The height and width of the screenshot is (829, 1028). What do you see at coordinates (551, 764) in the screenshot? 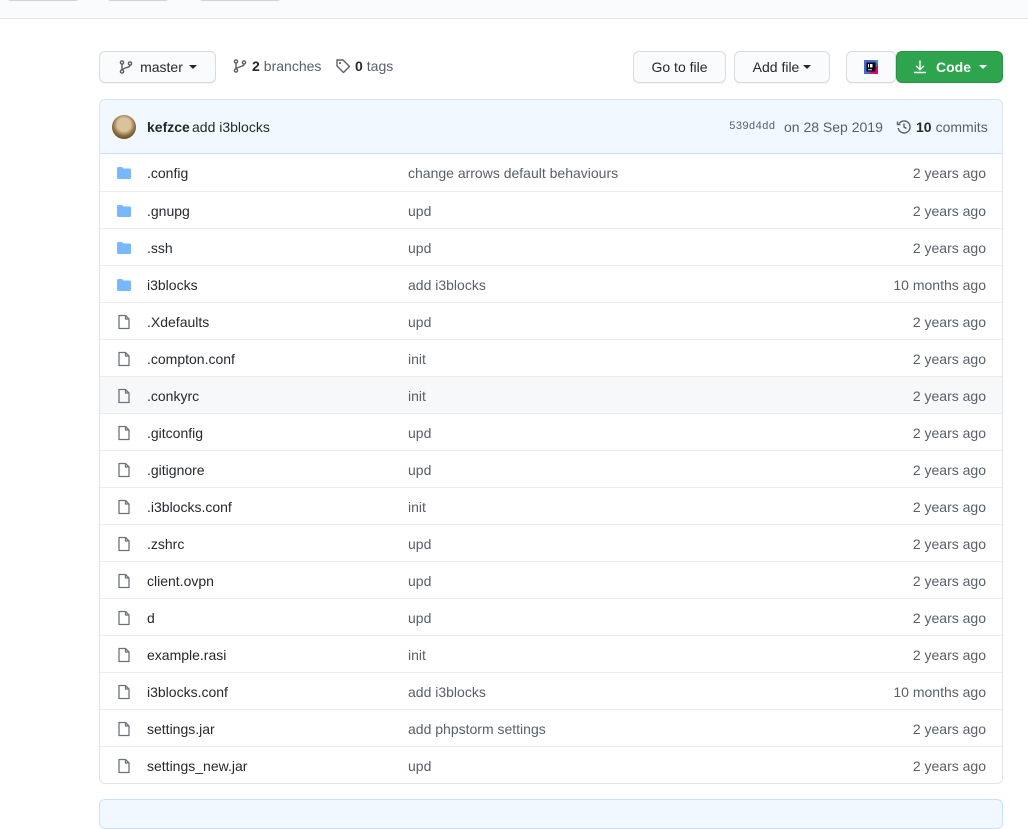
I see `file-row: settings_new.jar upd 2 years ago` at bounding box center [551, 764].